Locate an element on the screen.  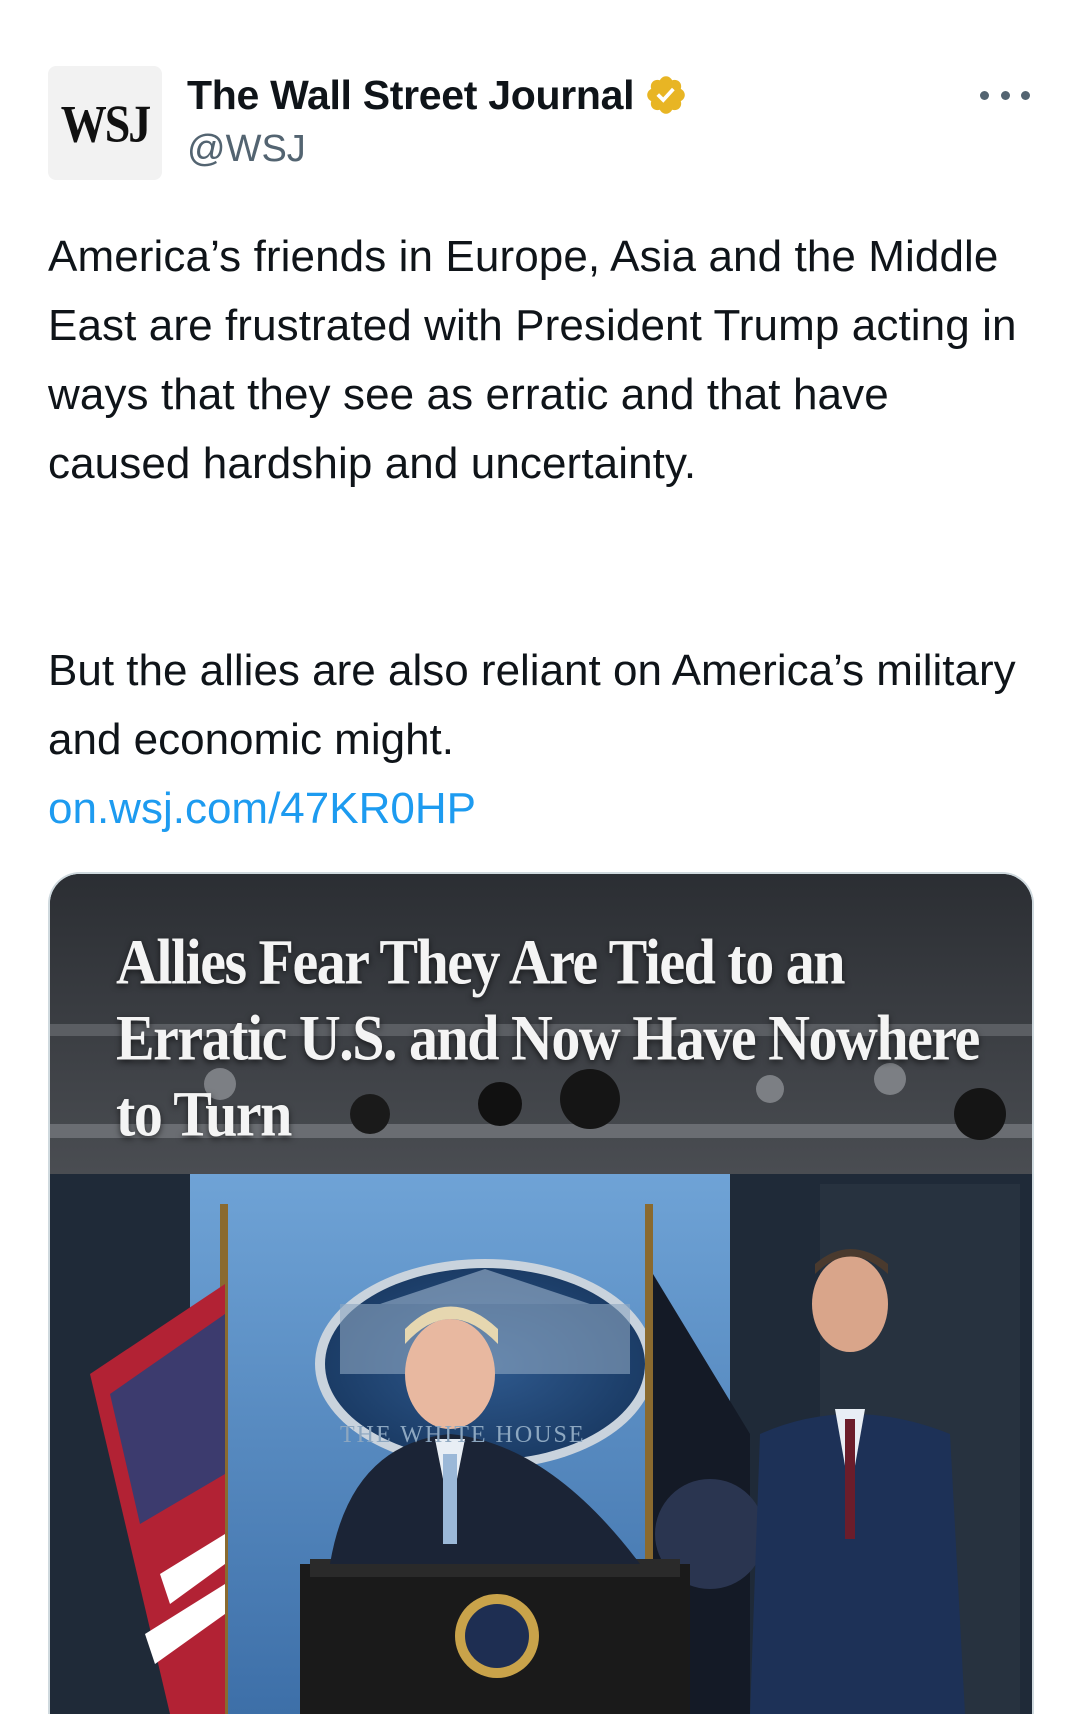
name-row: The Wall Street Journal is located at coordinates (437, 95).